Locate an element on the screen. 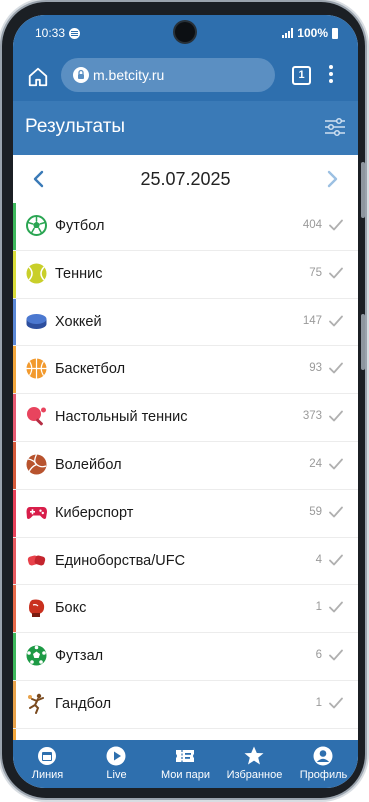 The image size is (369, 802). handball-player-icon is located at coordinates (36, 703).